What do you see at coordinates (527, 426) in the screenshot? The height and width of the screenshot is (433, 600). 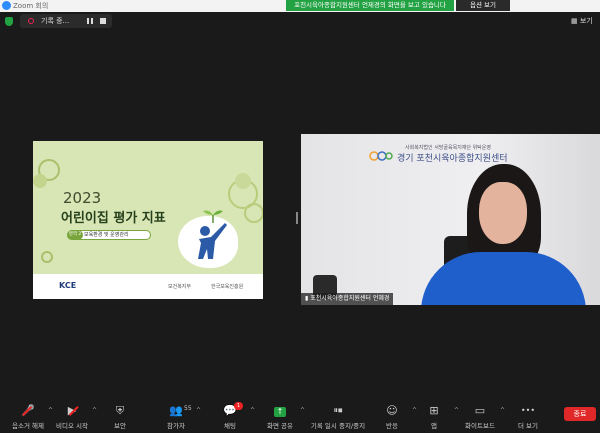 I see `more-label: 더 보기` at bounding box center [527, 426].